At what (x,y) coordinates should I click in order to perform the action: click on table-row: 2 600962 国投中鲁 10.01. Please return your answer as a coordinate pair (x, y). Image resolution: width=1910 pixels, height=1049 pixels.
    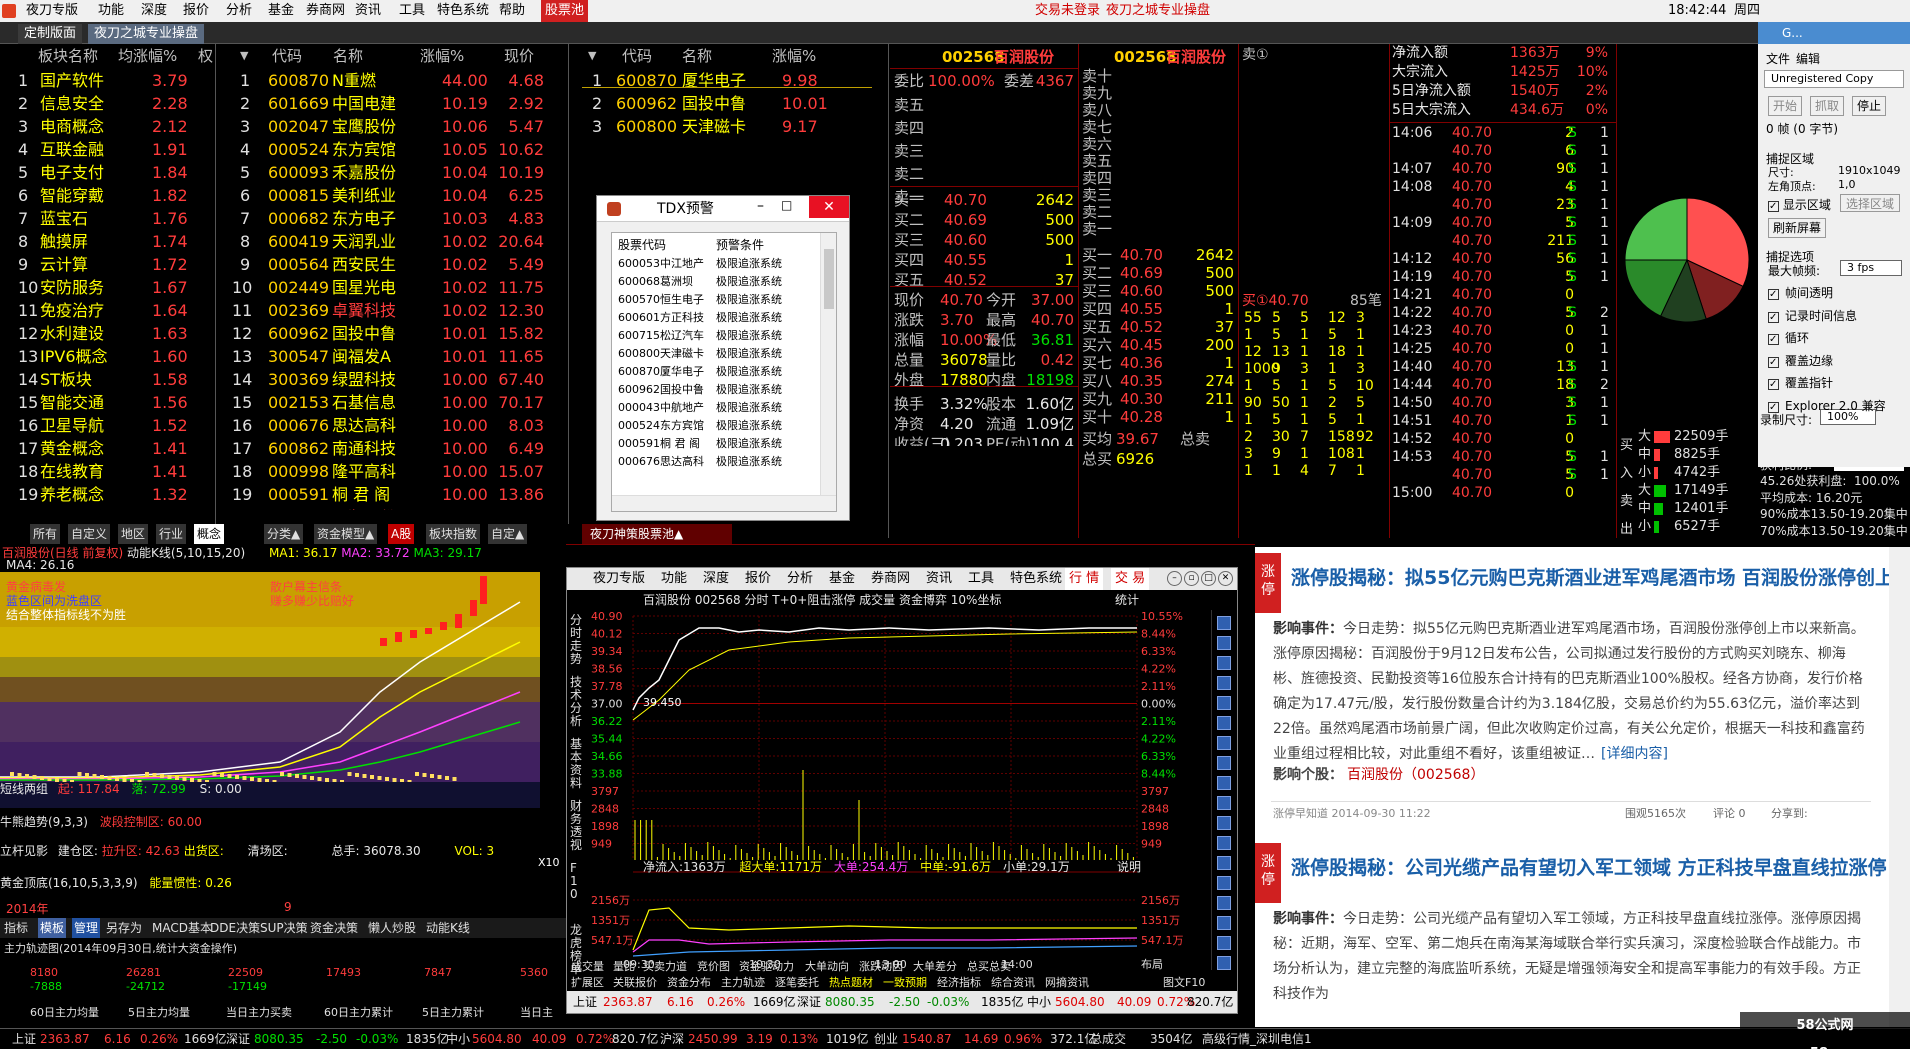
    Looking at the image, I should click on (735, 103).